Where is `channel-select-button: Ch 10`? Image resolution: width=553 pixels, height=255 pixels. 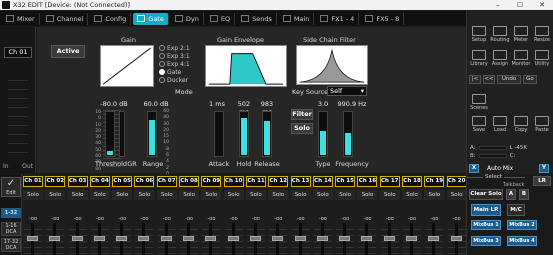 channel-select-button: Ch 10 is located at coordinates (233, 181).